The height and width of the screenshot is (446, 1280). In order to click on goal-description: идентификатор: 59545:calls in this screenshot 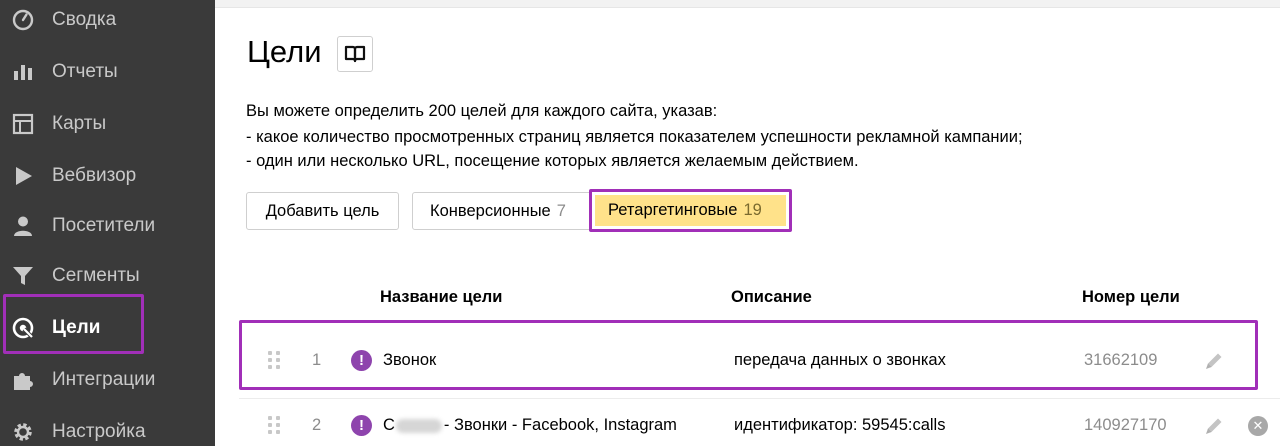, I will do `click(840, 425)`.